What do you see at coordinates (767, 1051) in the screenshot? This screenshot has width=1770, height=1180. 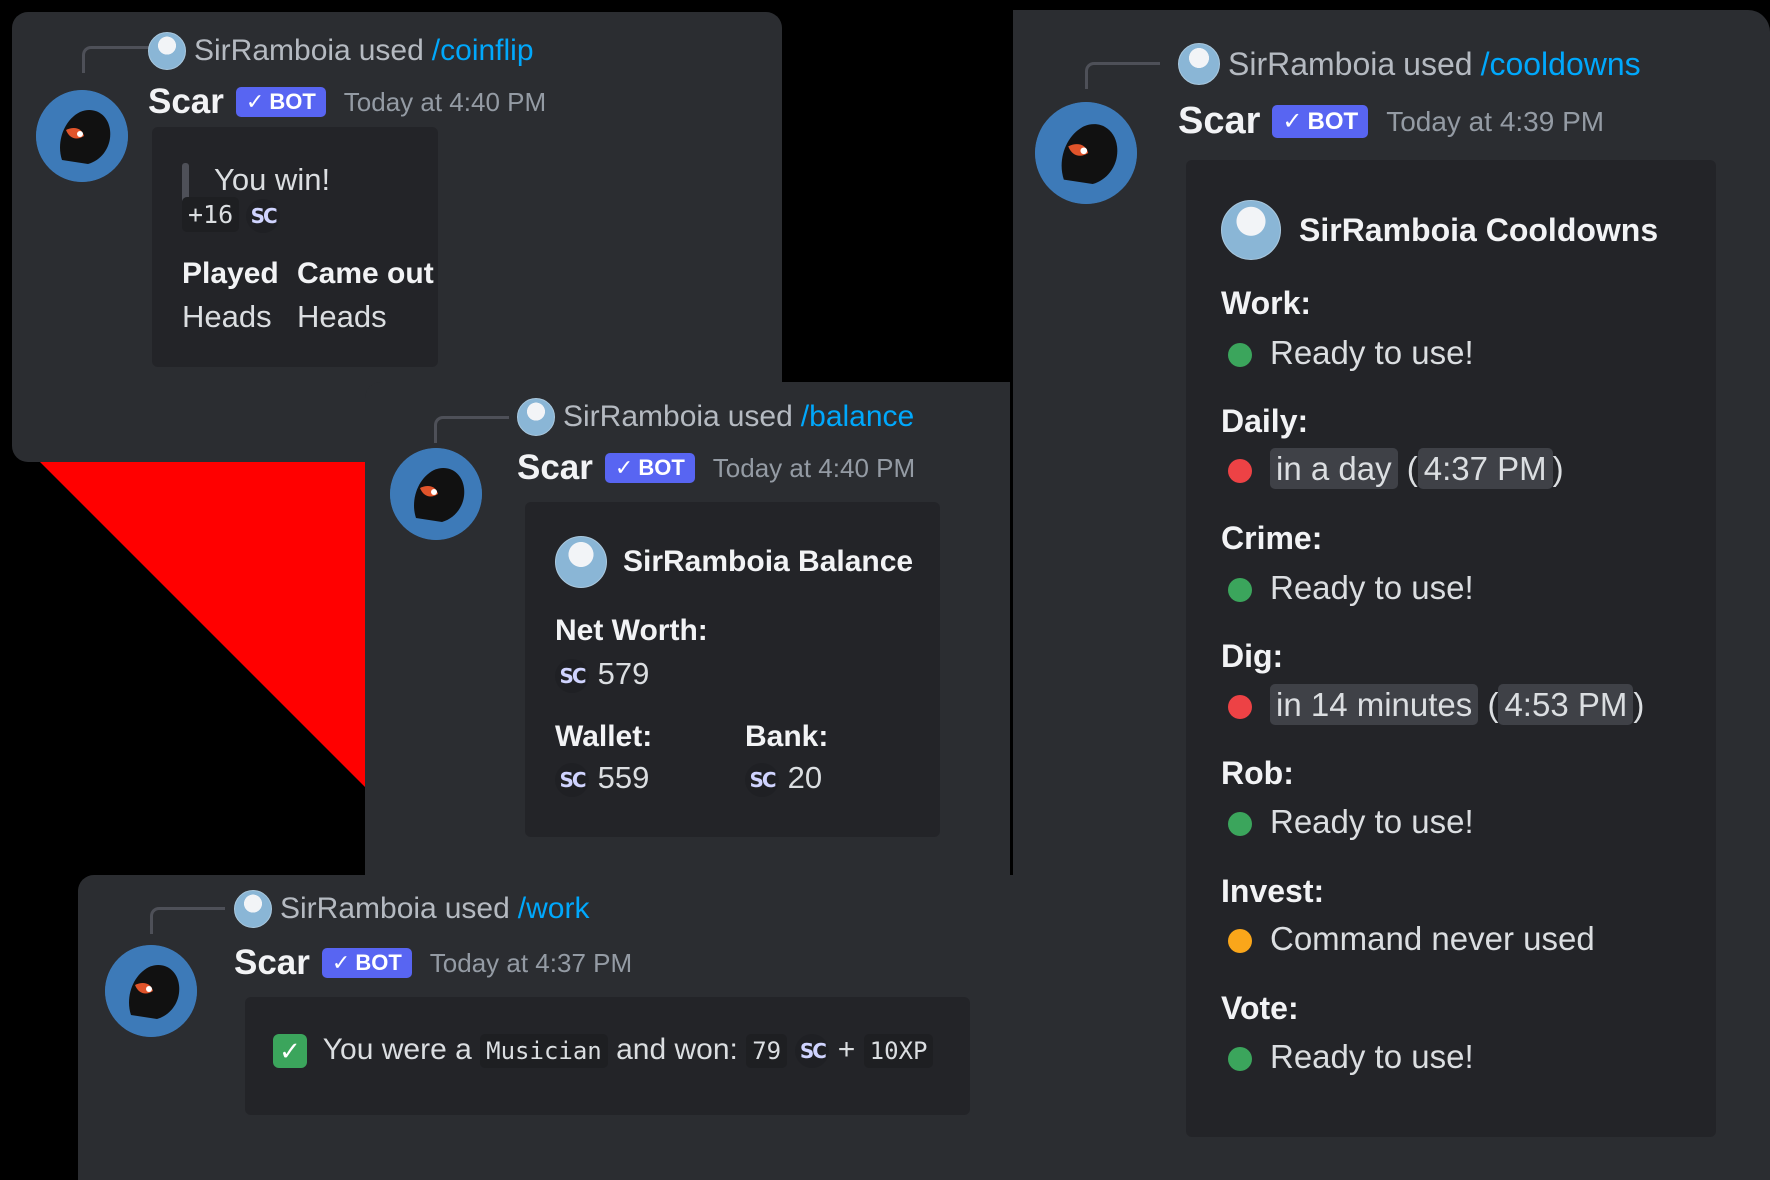 I see `amount-code: 79` at bounding box center [767, 1051].